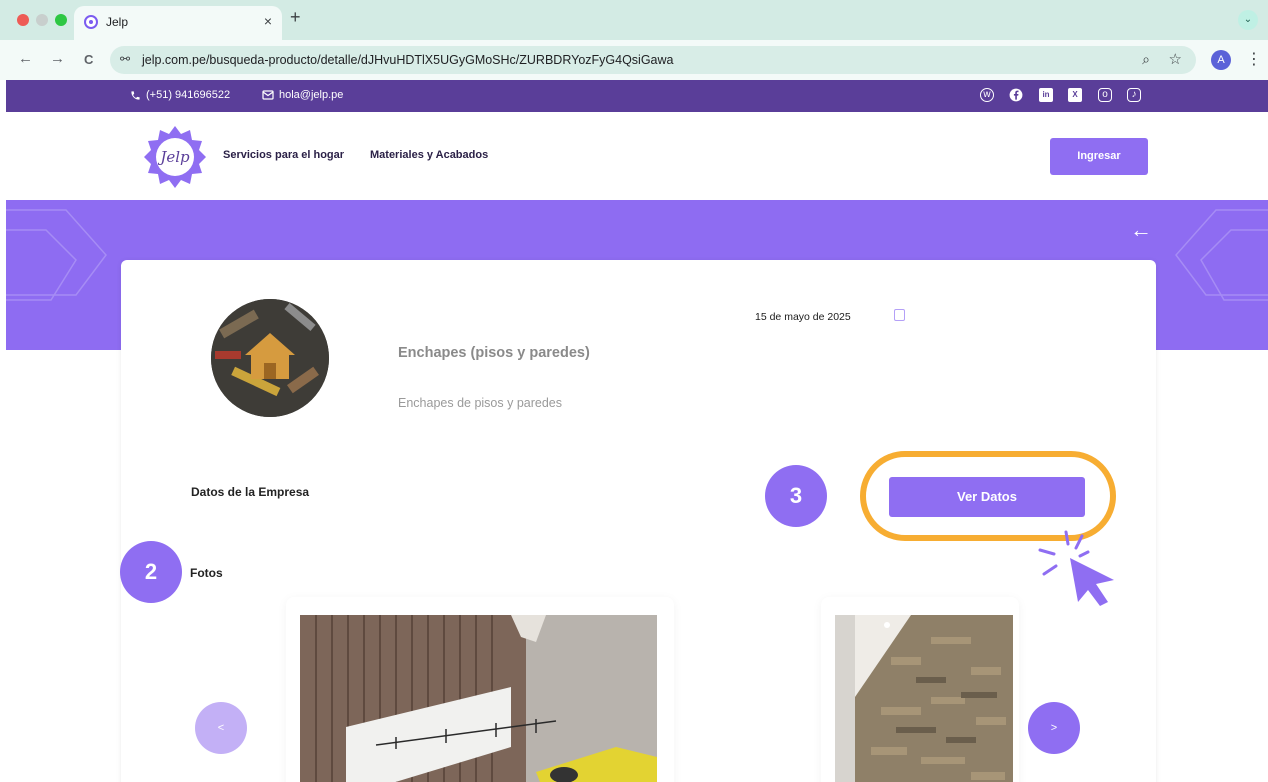  What do you see at coordinates (117, 22) in the screenshot?
I see `tab-title: Jelp` at bounding box center [117, 22].